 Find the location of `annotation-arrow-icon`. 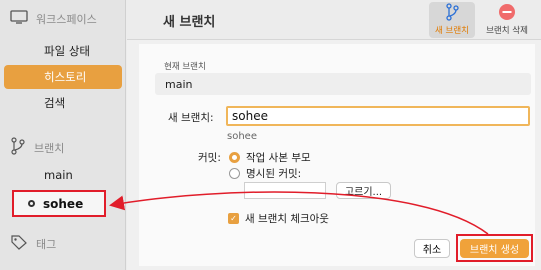

annotation-arrow-icon is located at coordinates (299, 213).